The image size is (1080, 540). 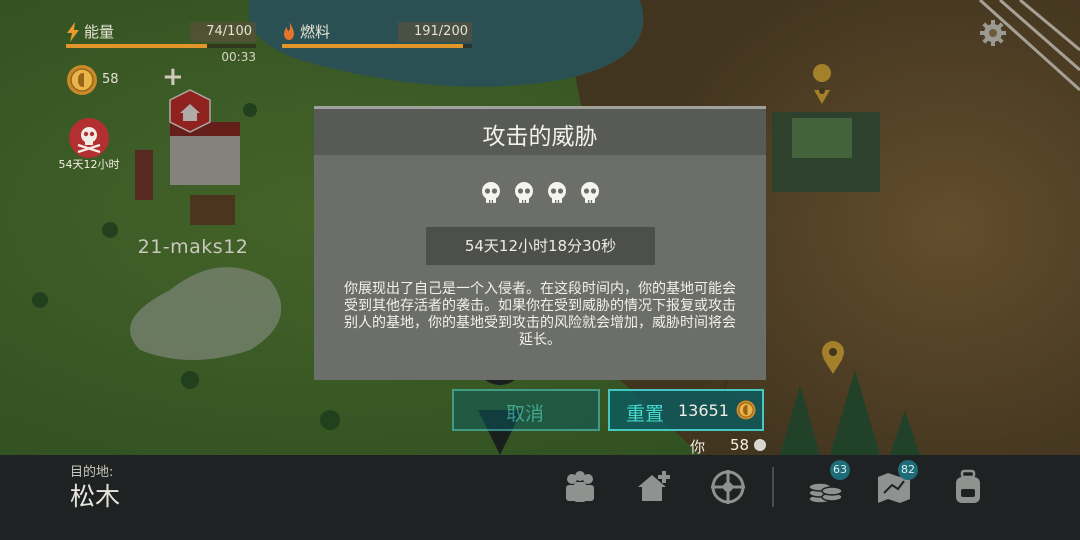 What do you see at coordinates (95, 496) in the screenshot?
I see `destination-name: 松木` at bounding box center [95, 496].